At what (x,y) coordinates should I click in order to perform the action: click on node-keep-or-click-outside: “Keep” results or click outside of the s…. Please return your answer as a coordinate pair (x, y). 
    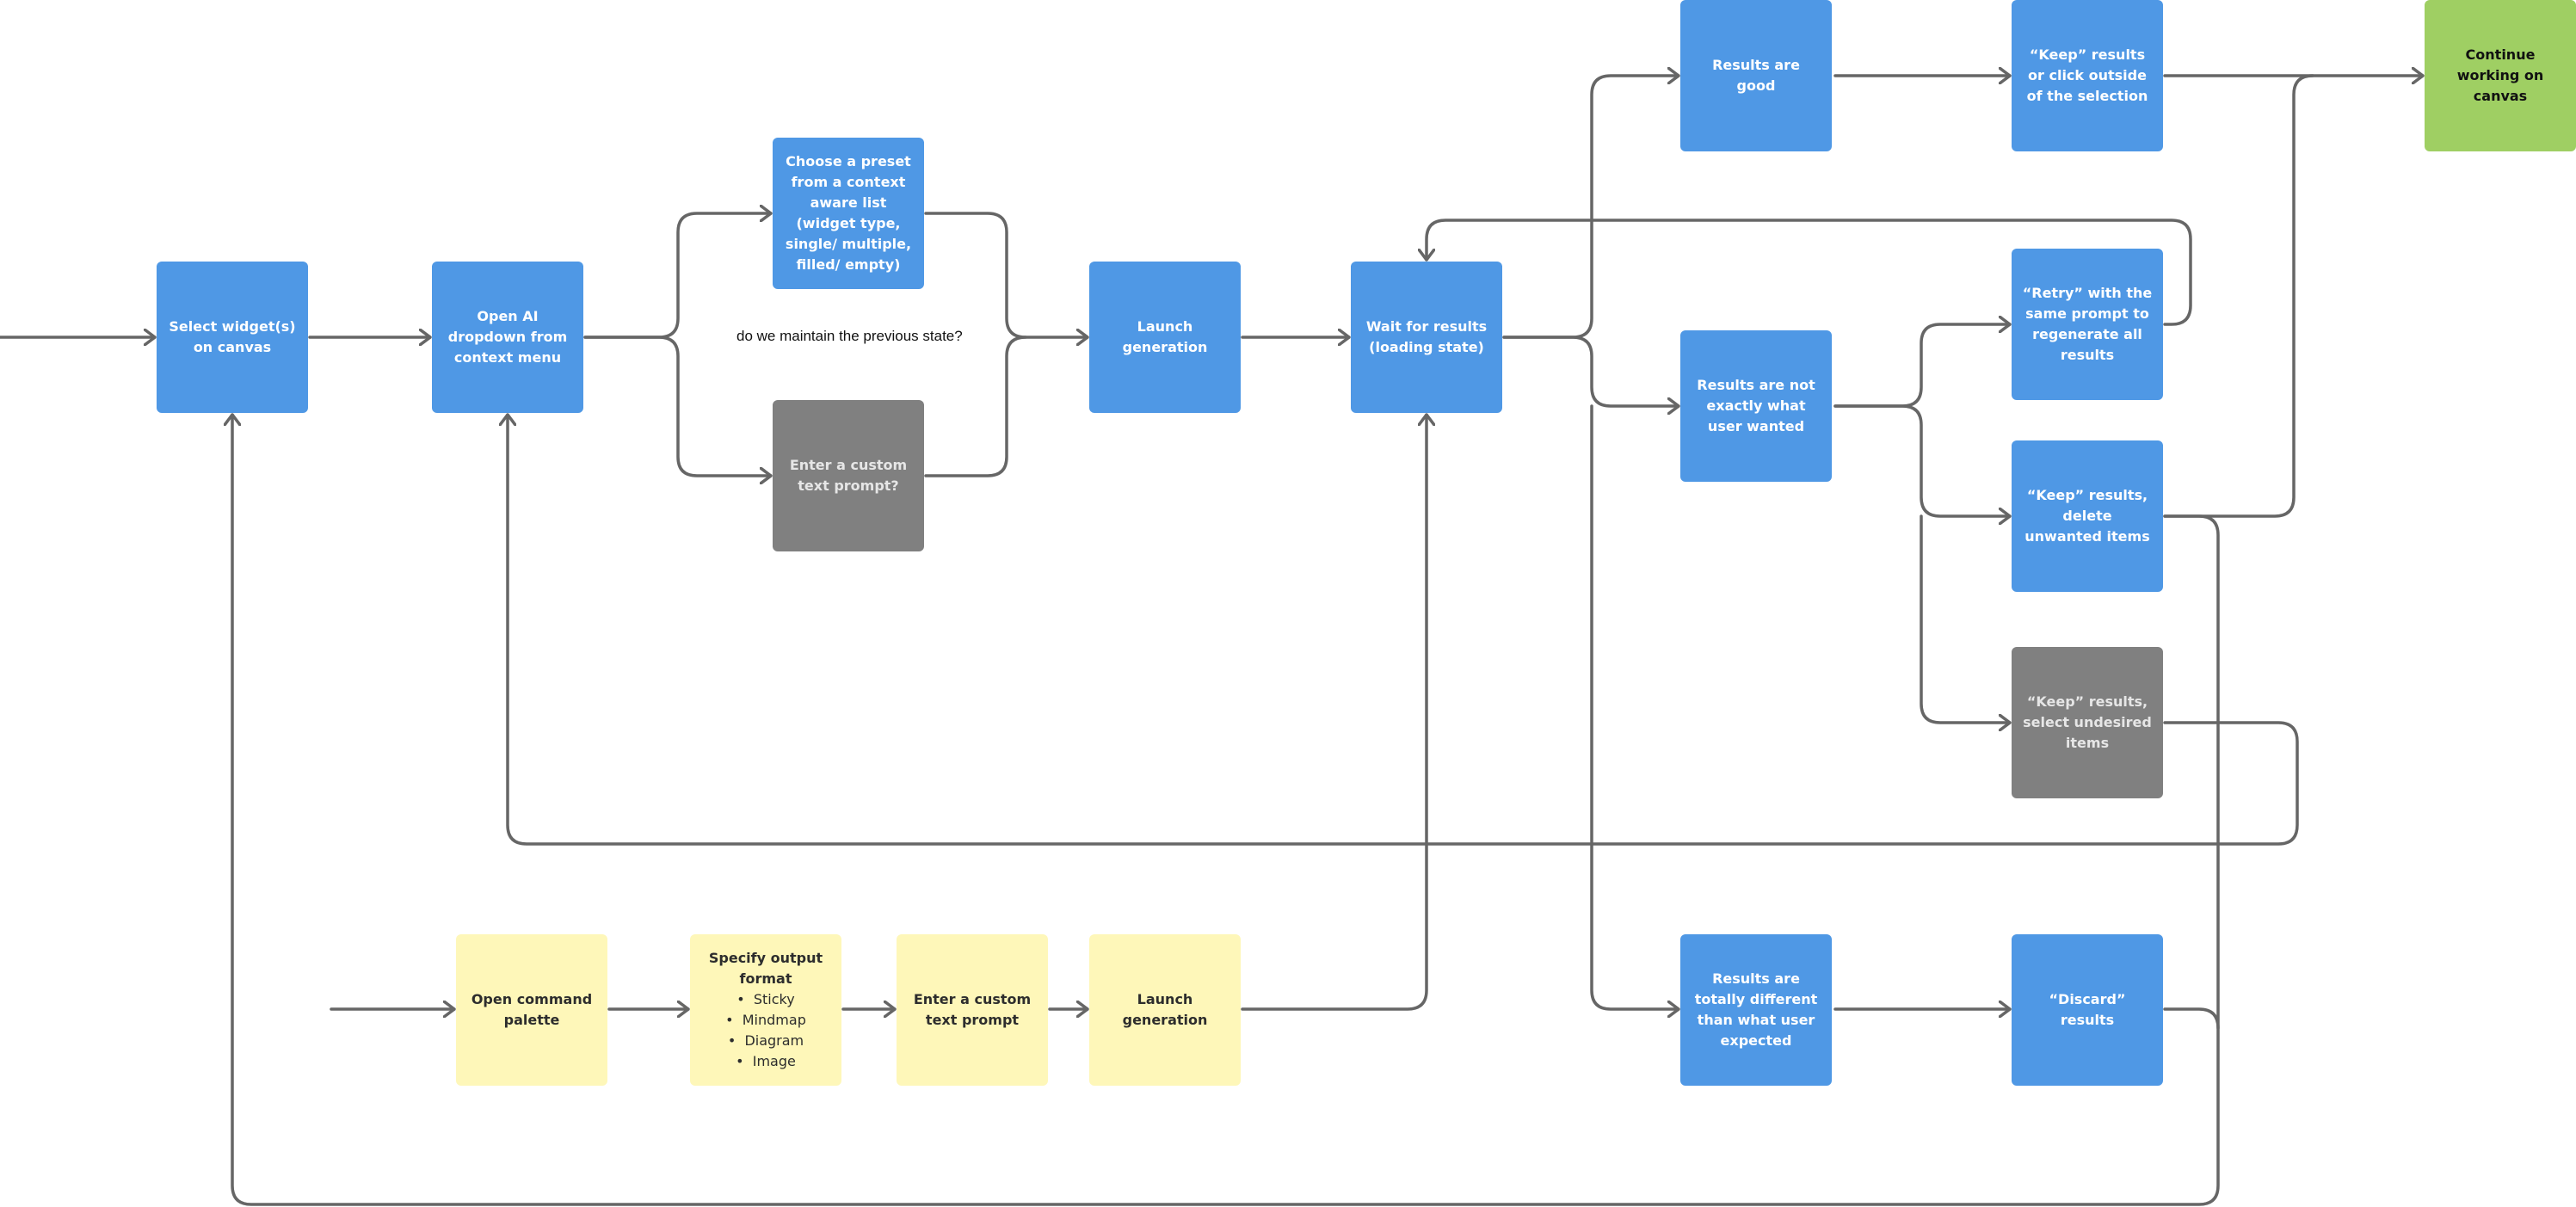
    Looking at the image, I should click on (2087, 75).